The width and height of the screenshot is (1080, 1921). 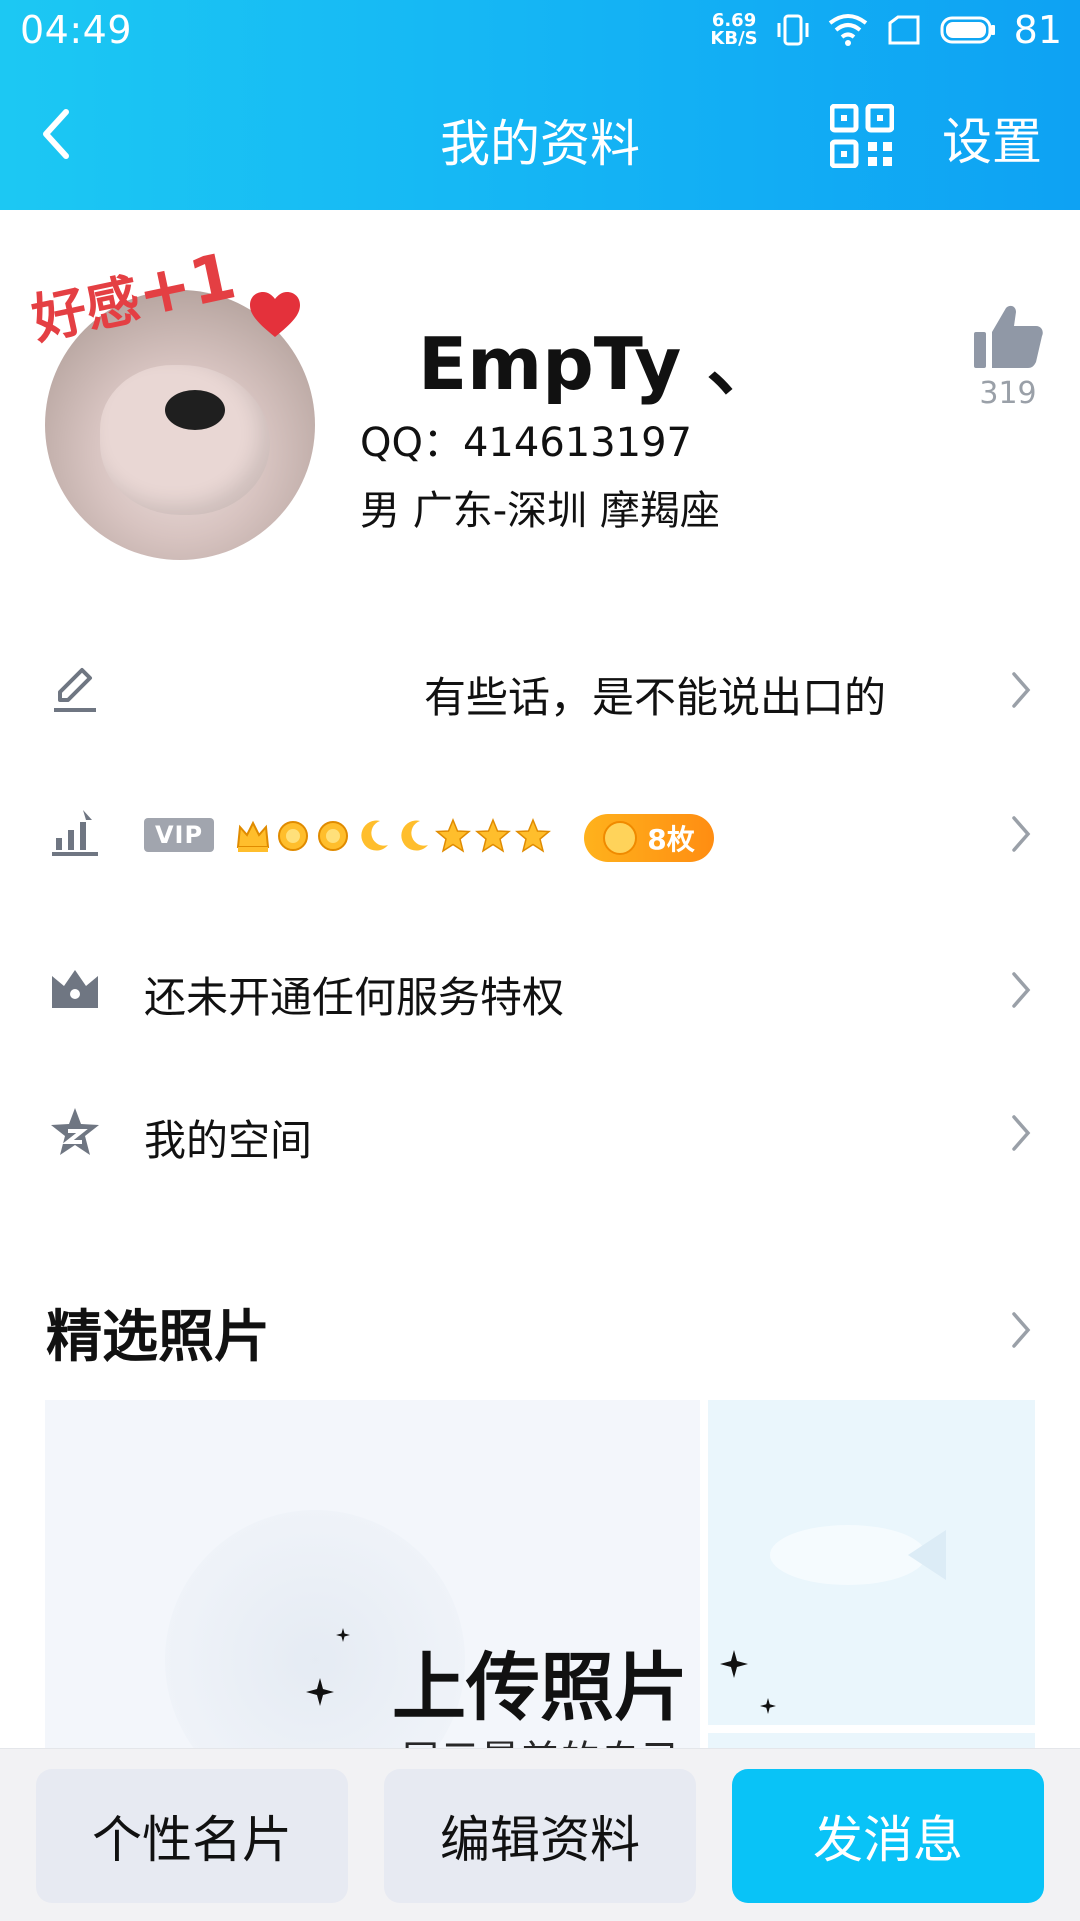 I want to click on page-title: 我的资料, so click(x=540, y=144).